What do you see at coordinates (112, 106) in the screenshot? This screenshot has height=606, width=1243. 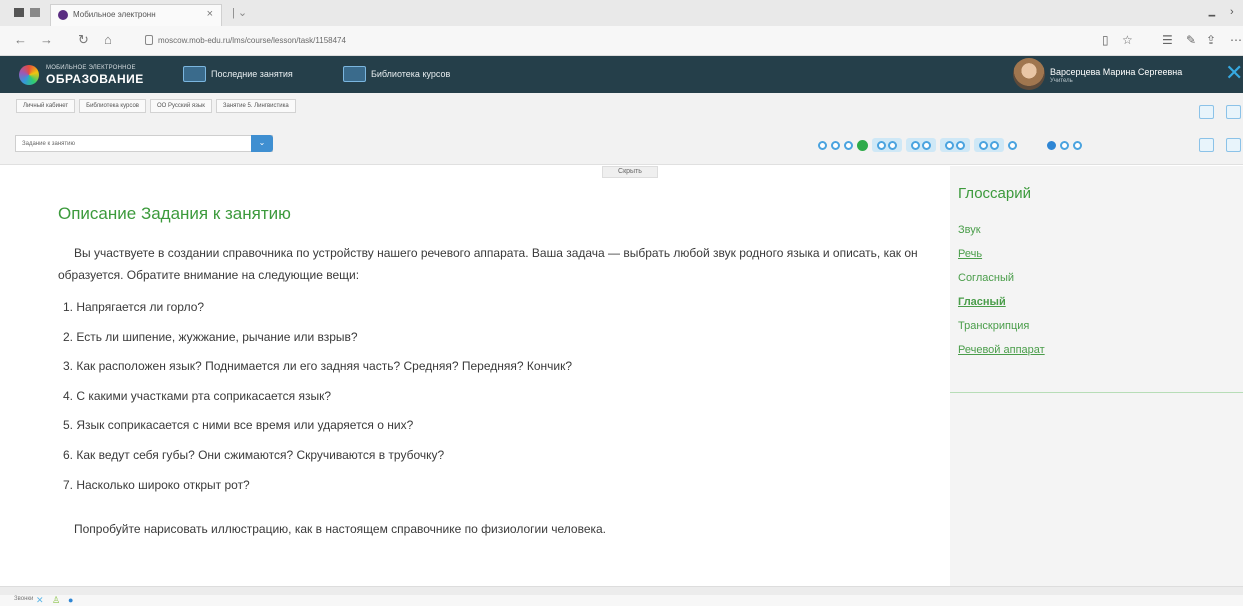 I see `breadcrumb-item: Библиотека курсов` at bounding box center [112, 106].